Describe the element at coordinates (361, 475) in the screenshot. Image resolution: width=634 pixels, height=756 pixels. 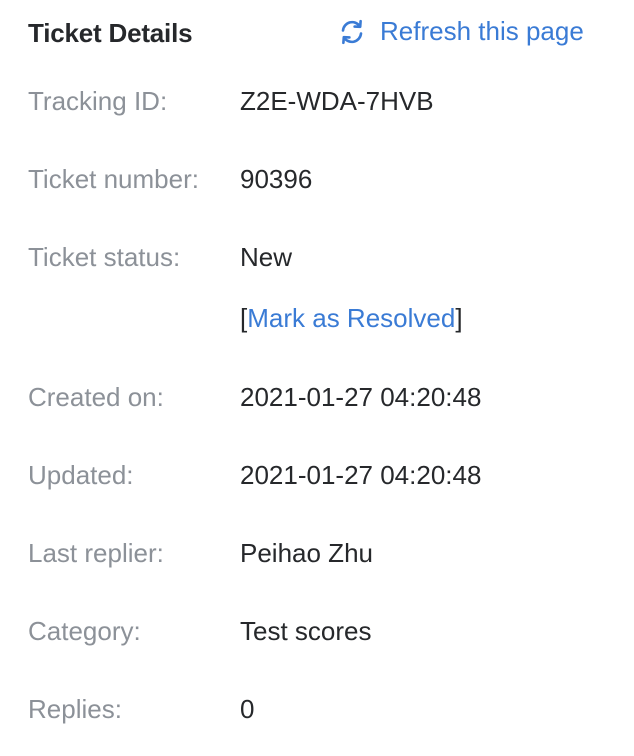
I see `updated-value: 2021-01-27 04:20:48` at that location.